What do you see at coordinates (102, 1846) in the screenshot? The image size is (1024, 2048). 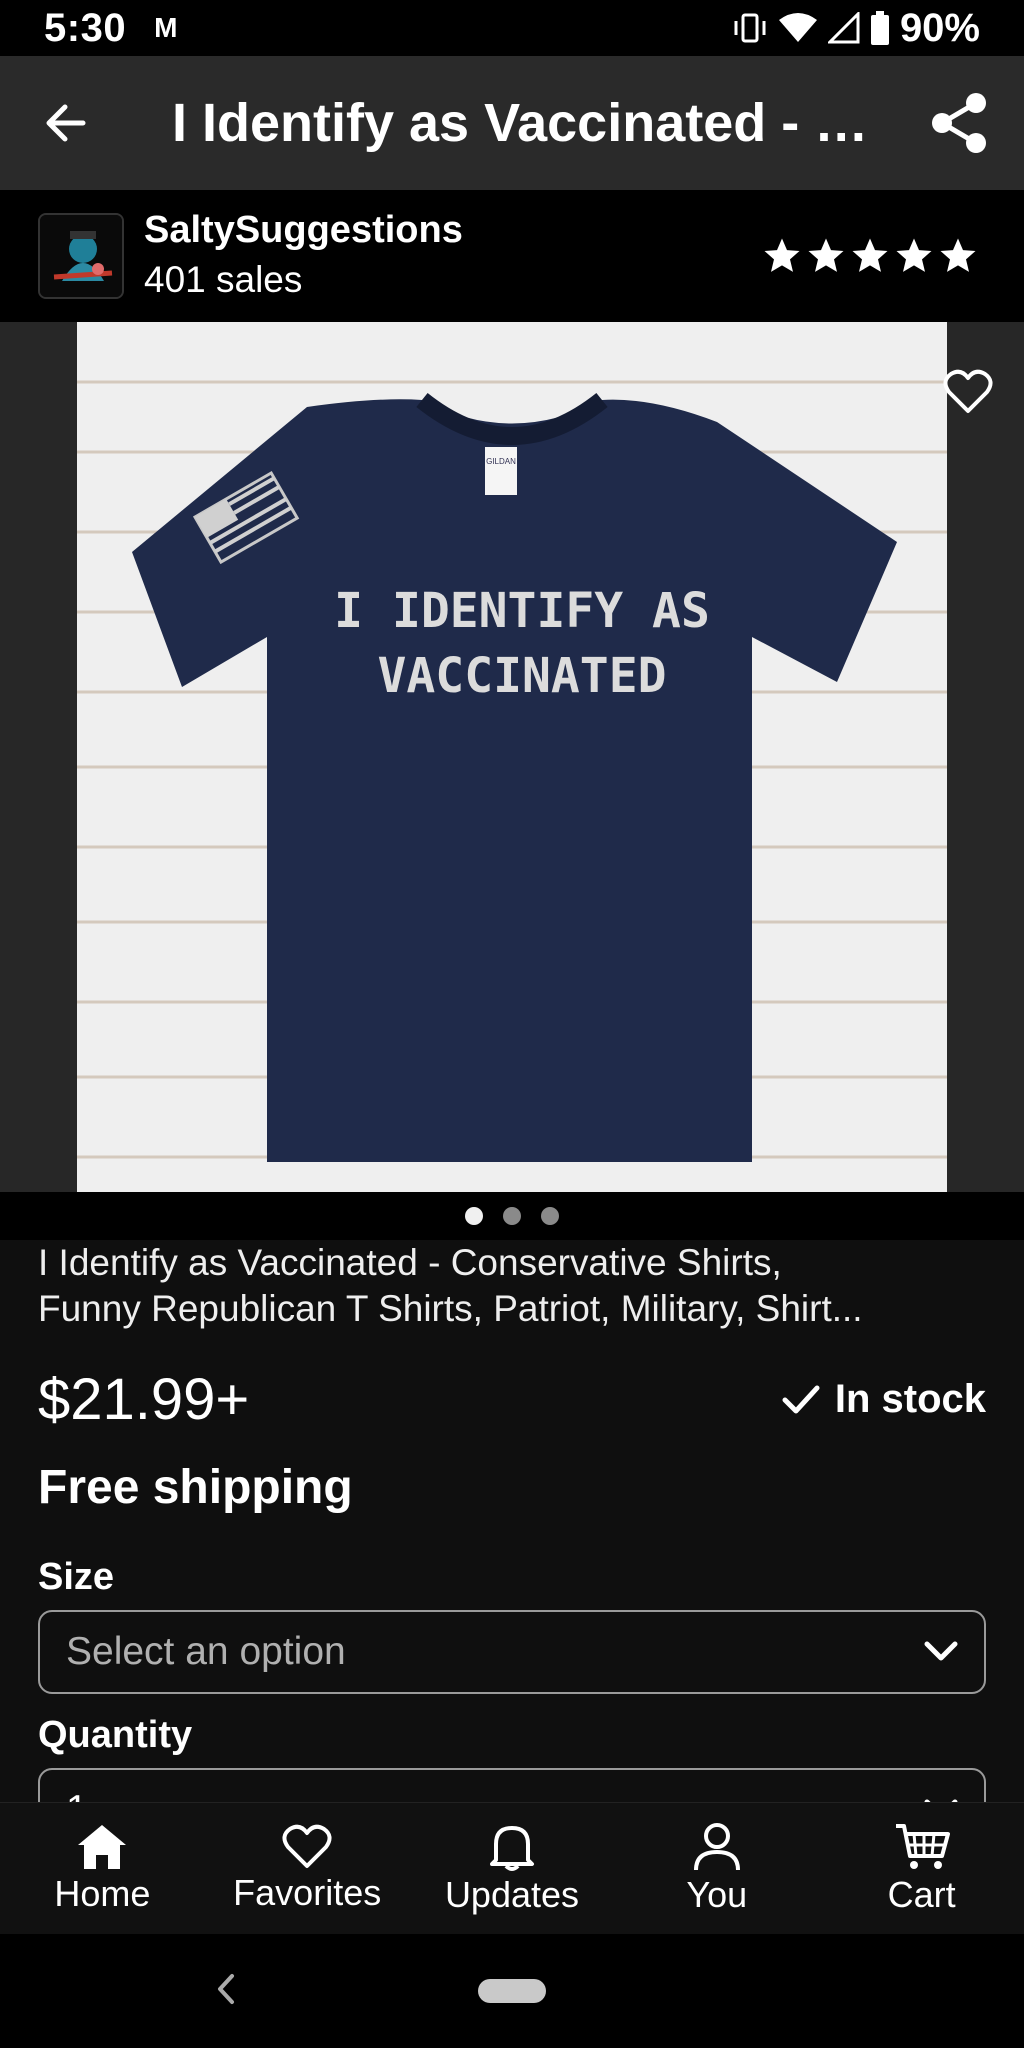 I see `home-icon` at bounding box center [102, 1846].